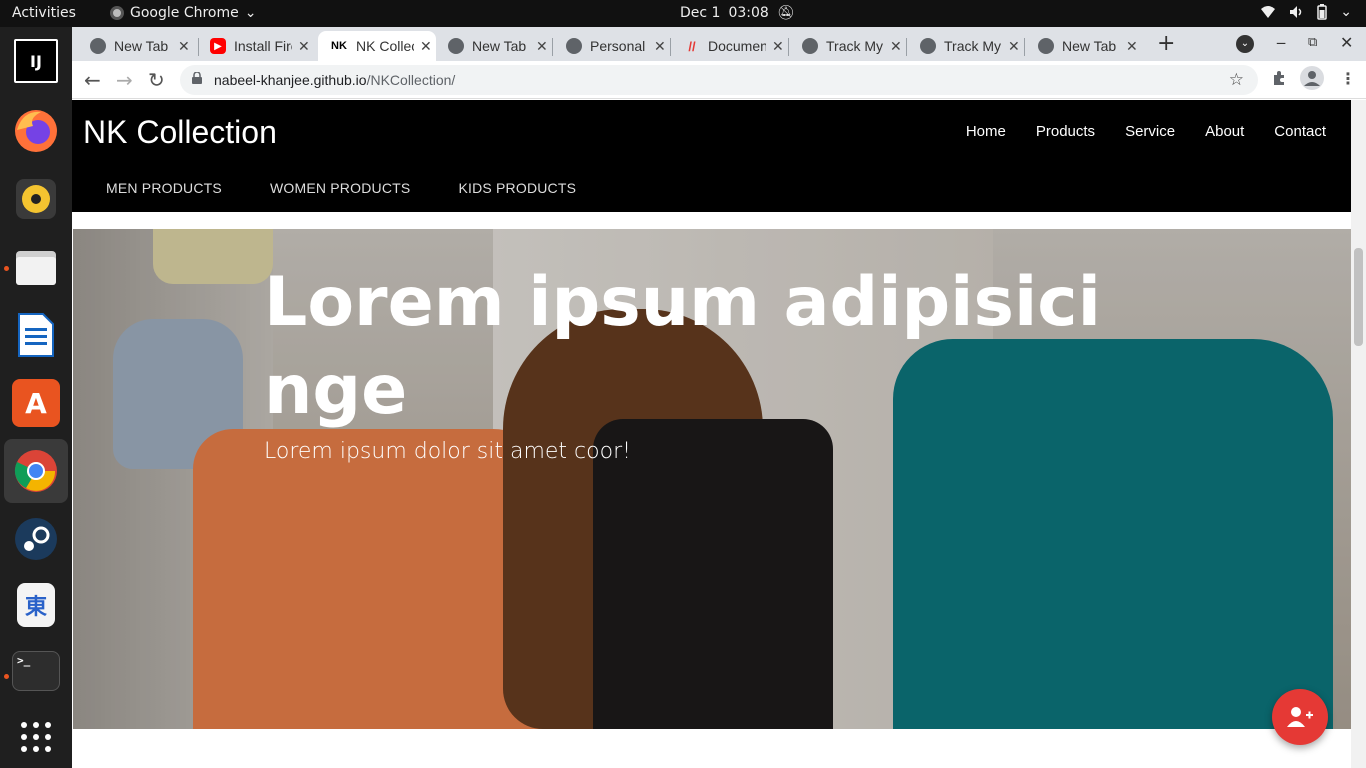  Describe the element at coordinates (24, 660) in the screenshot. I see `terminal-glyph: >_` at that location.